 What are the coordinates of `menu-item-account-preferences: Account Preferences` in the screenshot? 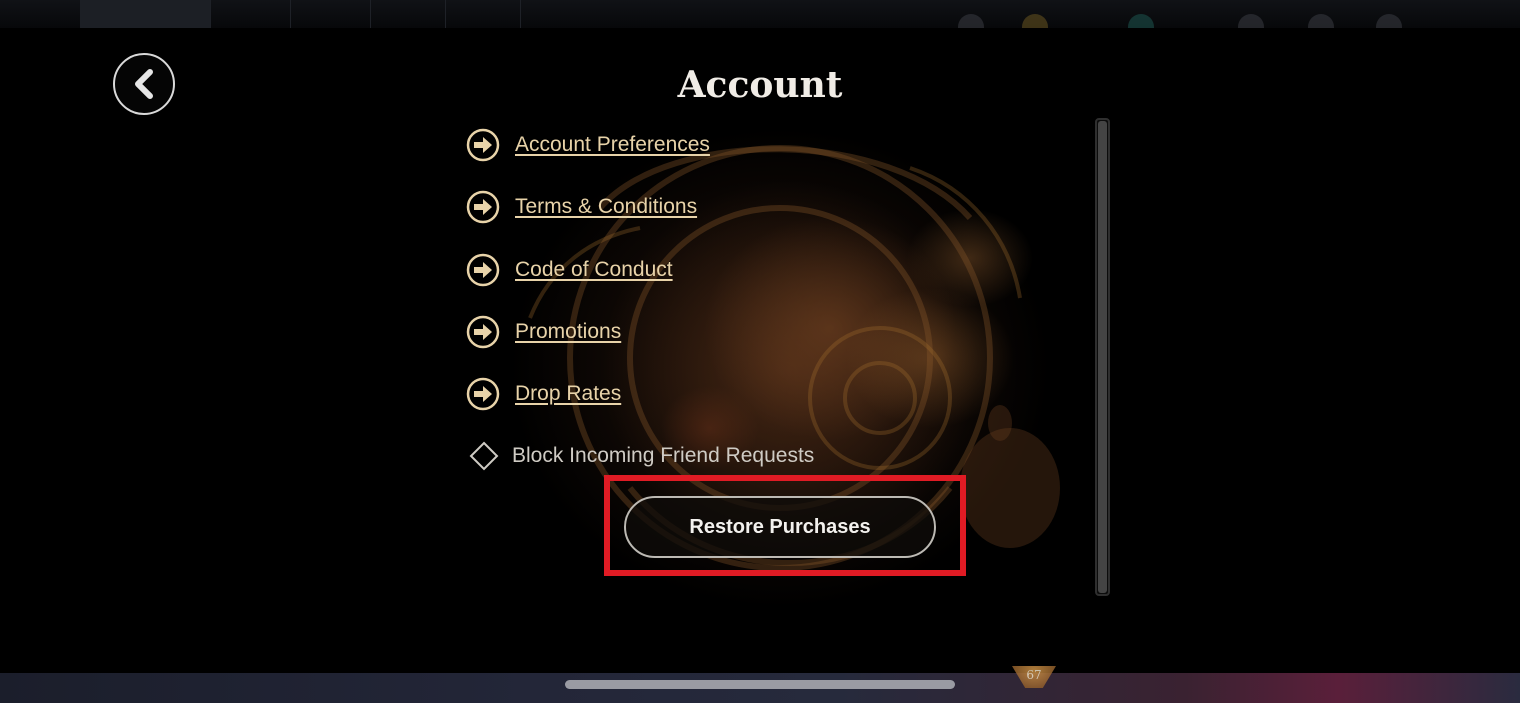 It's located at (588, 145).